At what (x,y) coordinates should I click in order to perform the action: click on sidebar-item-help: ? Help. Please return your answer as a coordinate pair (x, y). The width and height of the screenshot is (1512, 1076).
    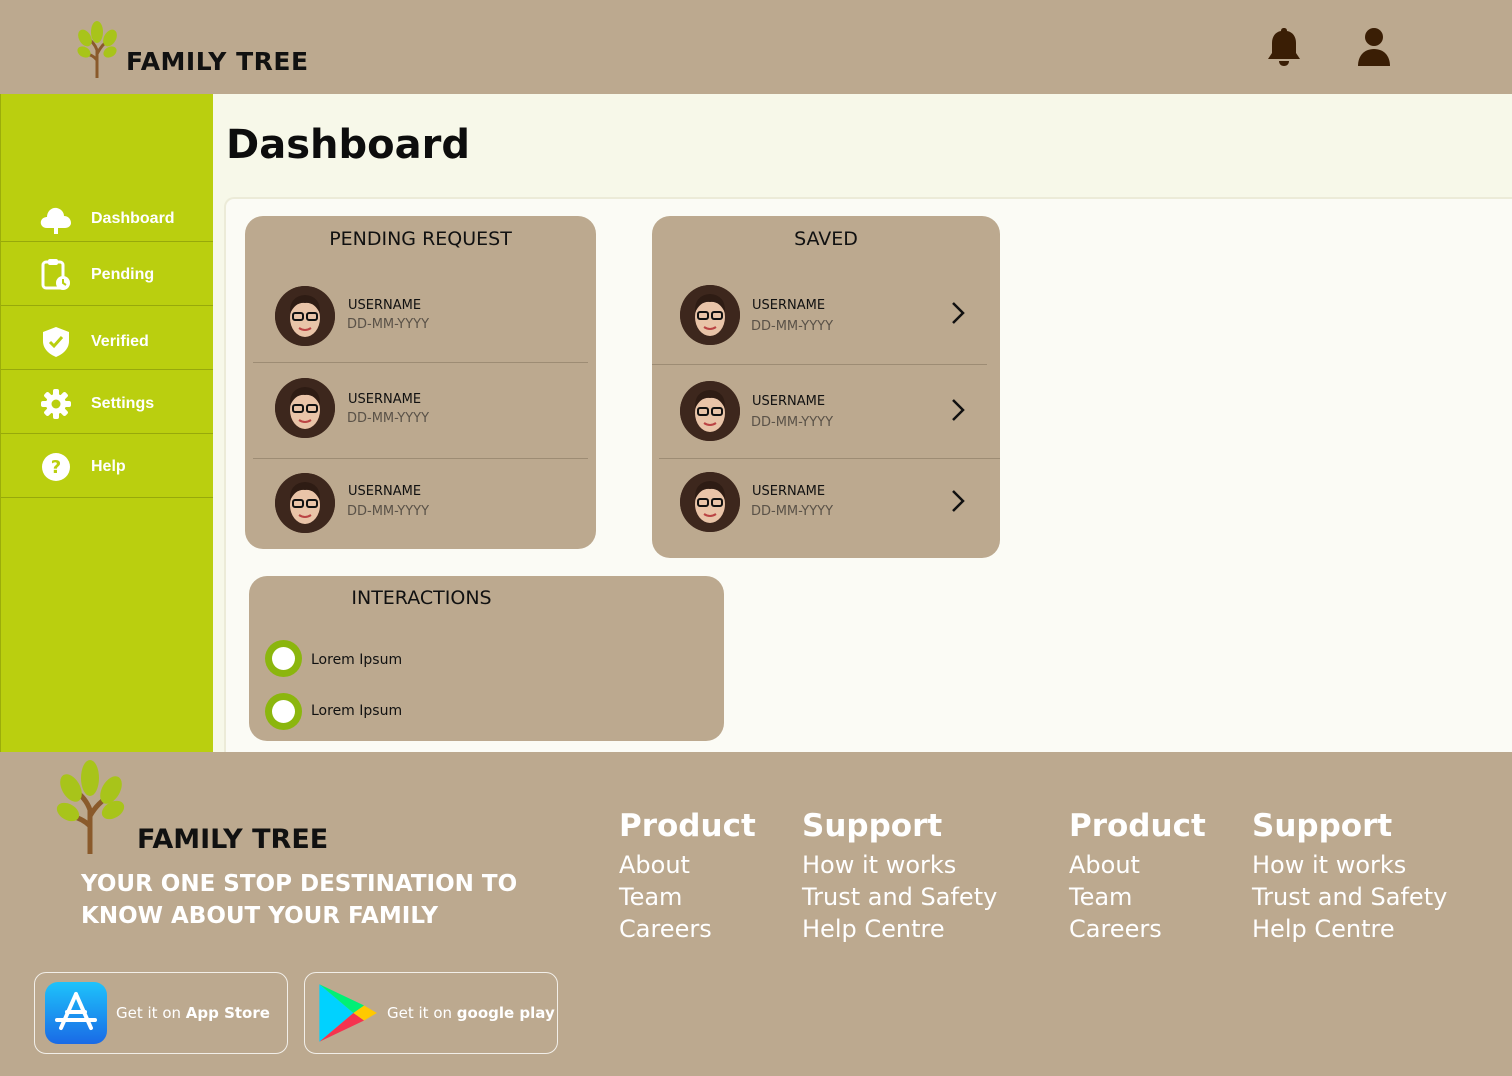
    Looking at the image, I should click on (107, 467).